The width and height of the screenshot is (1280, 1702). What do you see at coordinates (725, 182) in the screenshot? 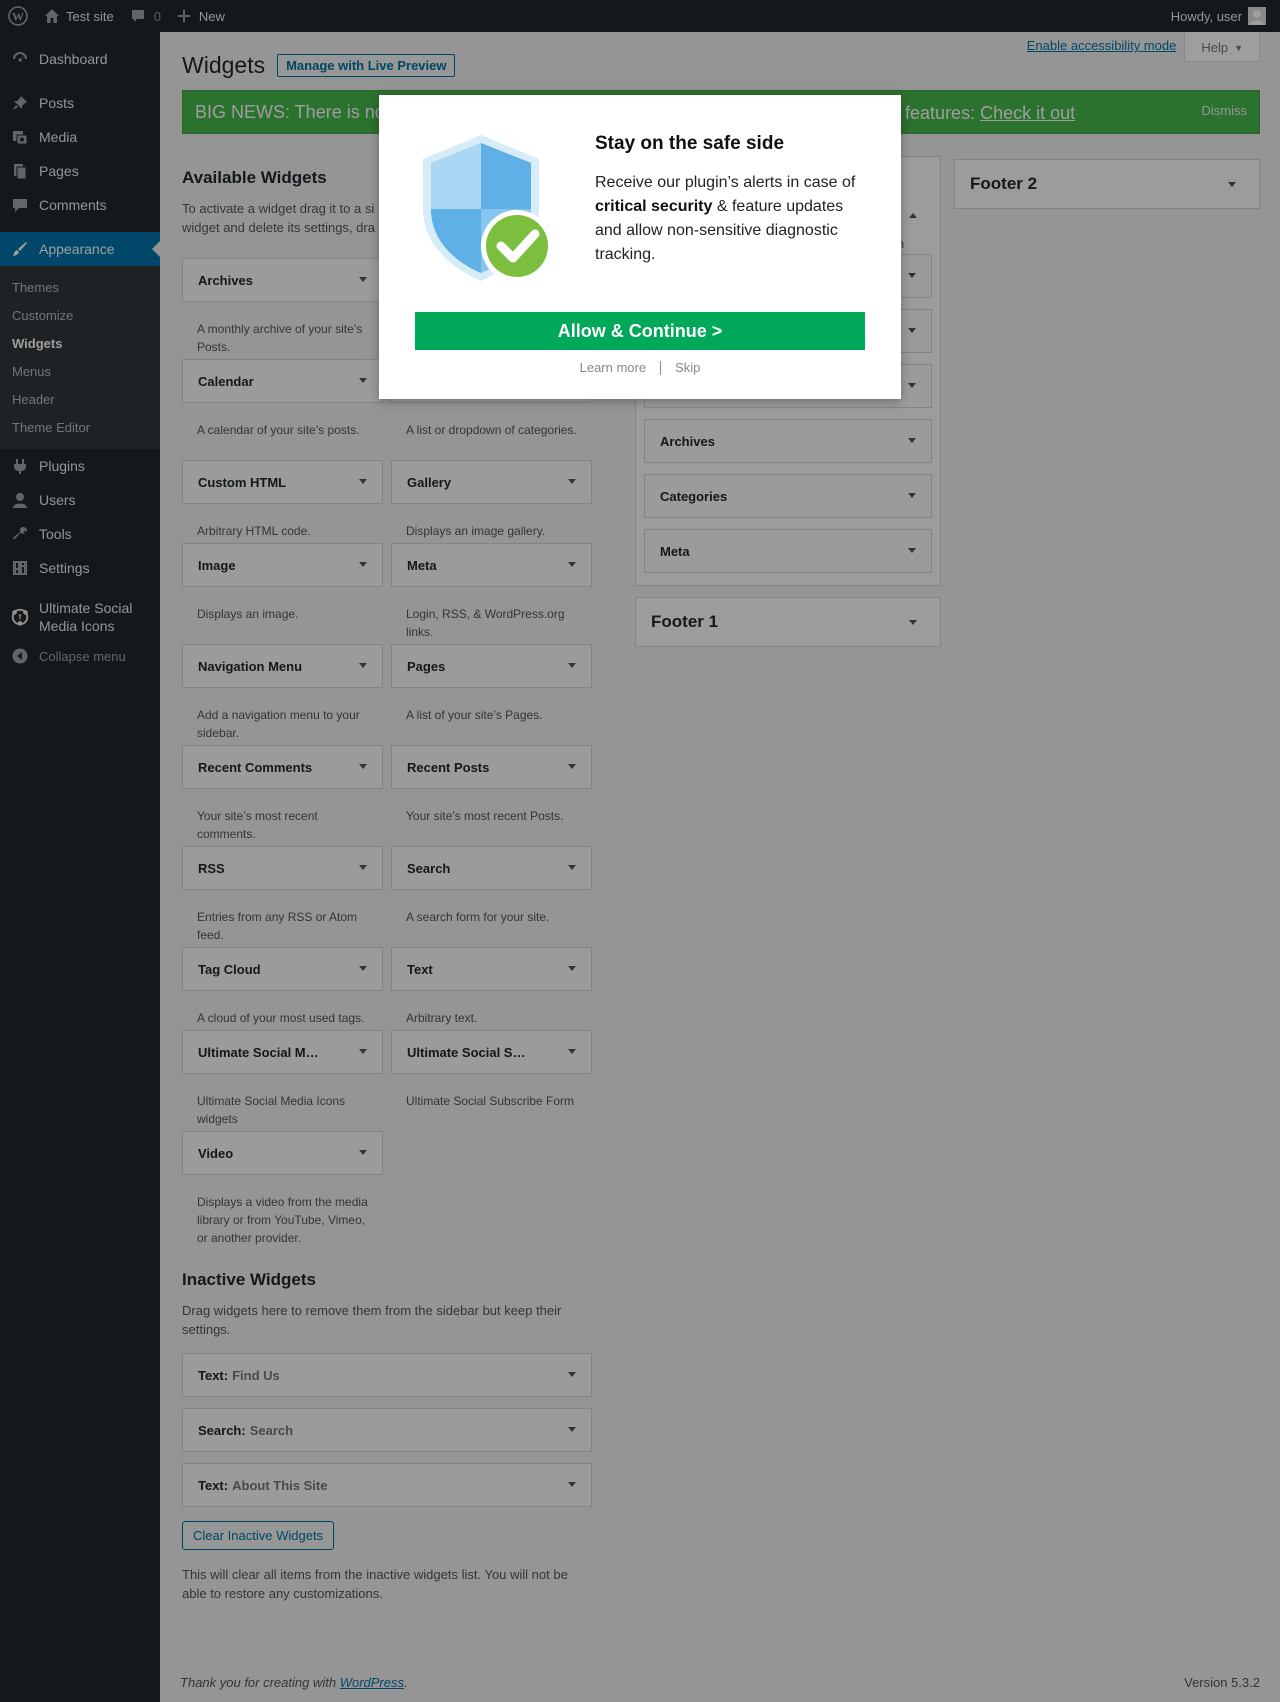
I see `modal-text-1: Receive our plugin’s alerts in case of` at bounding box center [725, 182].